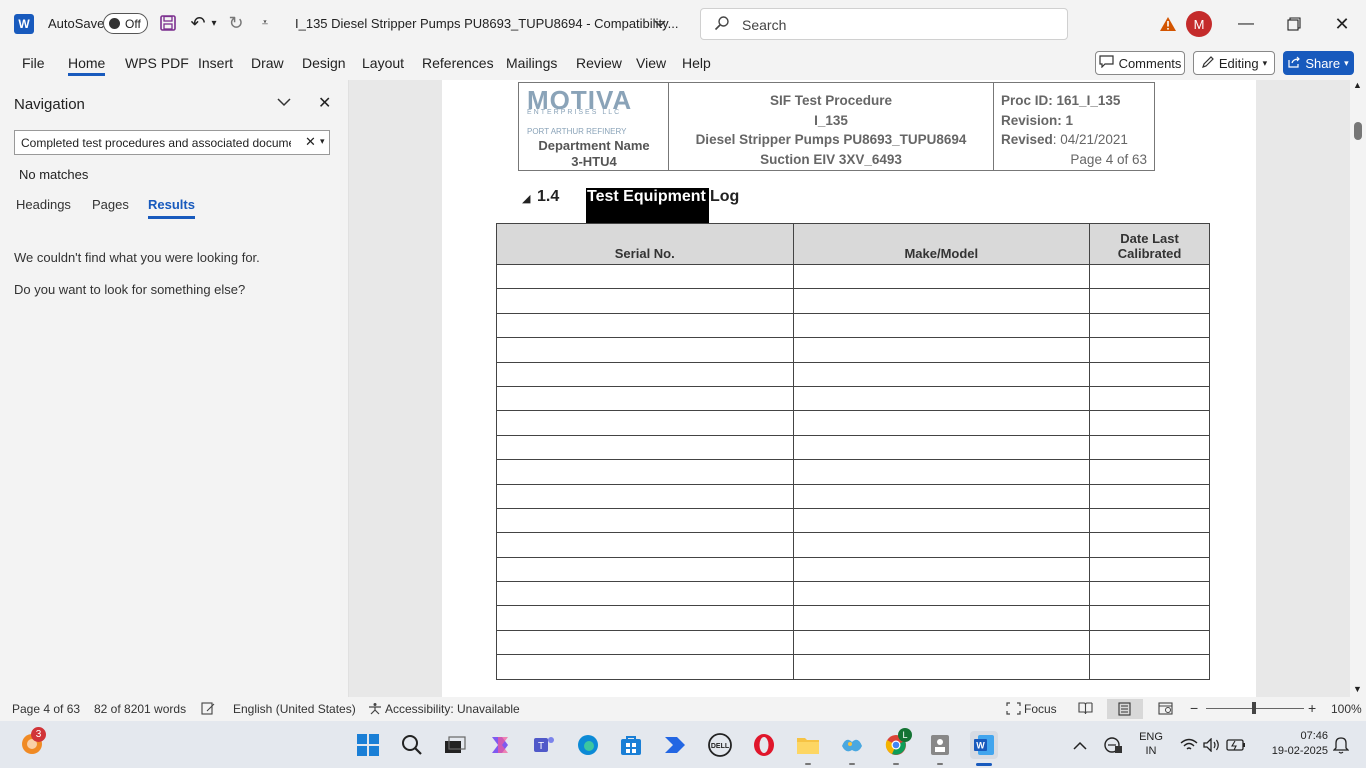 The height and width of the screenshot is (768, 1366). I want to click on scroll-up-icon: ▲, so click(1357, 85).